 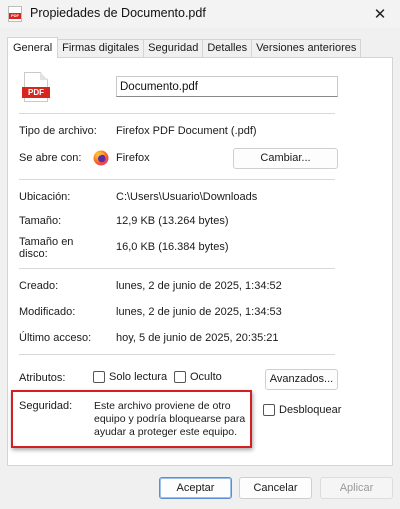 What do you see at coordinates (306, 48) in the screenshot?
I see `tab-previous-versions: Versiones anteriores` at bounding box center [306, 48].